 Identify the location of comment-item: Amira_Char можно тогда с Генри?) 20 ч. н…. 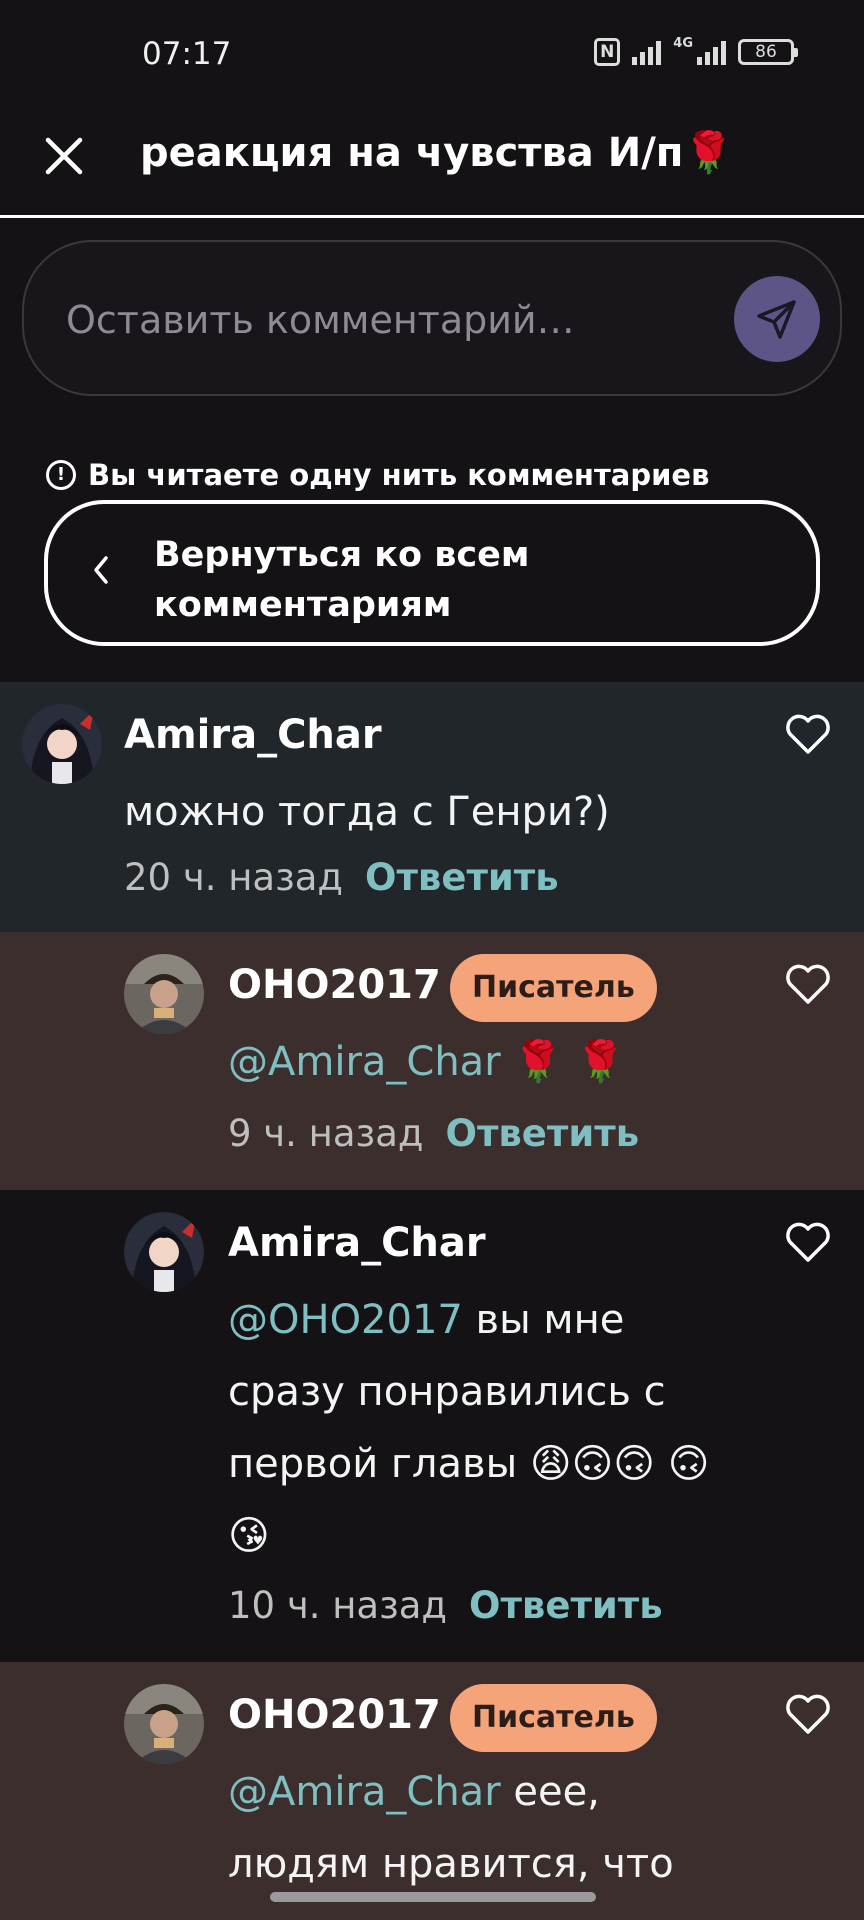
(432, 807).